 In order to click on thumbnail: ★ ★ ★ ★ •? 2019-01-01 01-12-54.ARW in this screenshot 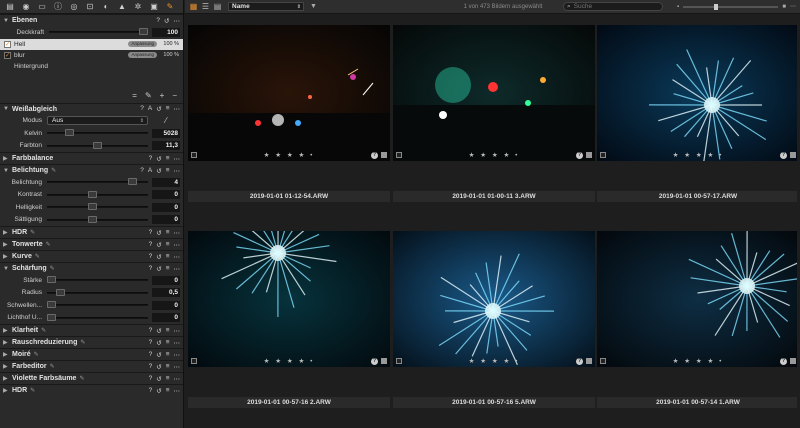, I will do `click(289, 113)`.